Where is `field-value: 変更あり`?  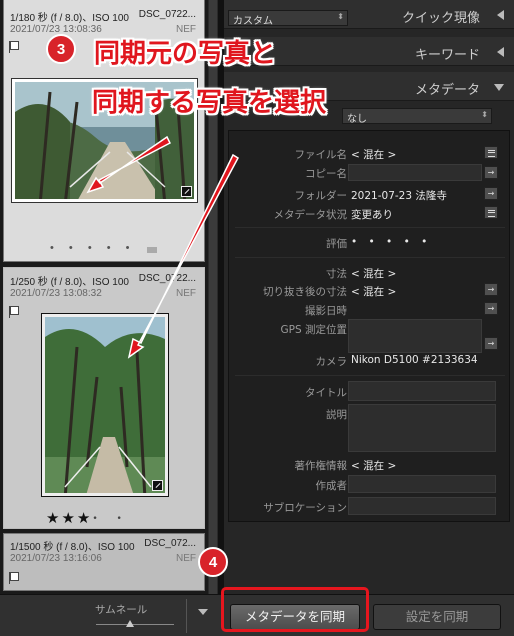
field-value: 変更あり is located at coordinates (372, 215).